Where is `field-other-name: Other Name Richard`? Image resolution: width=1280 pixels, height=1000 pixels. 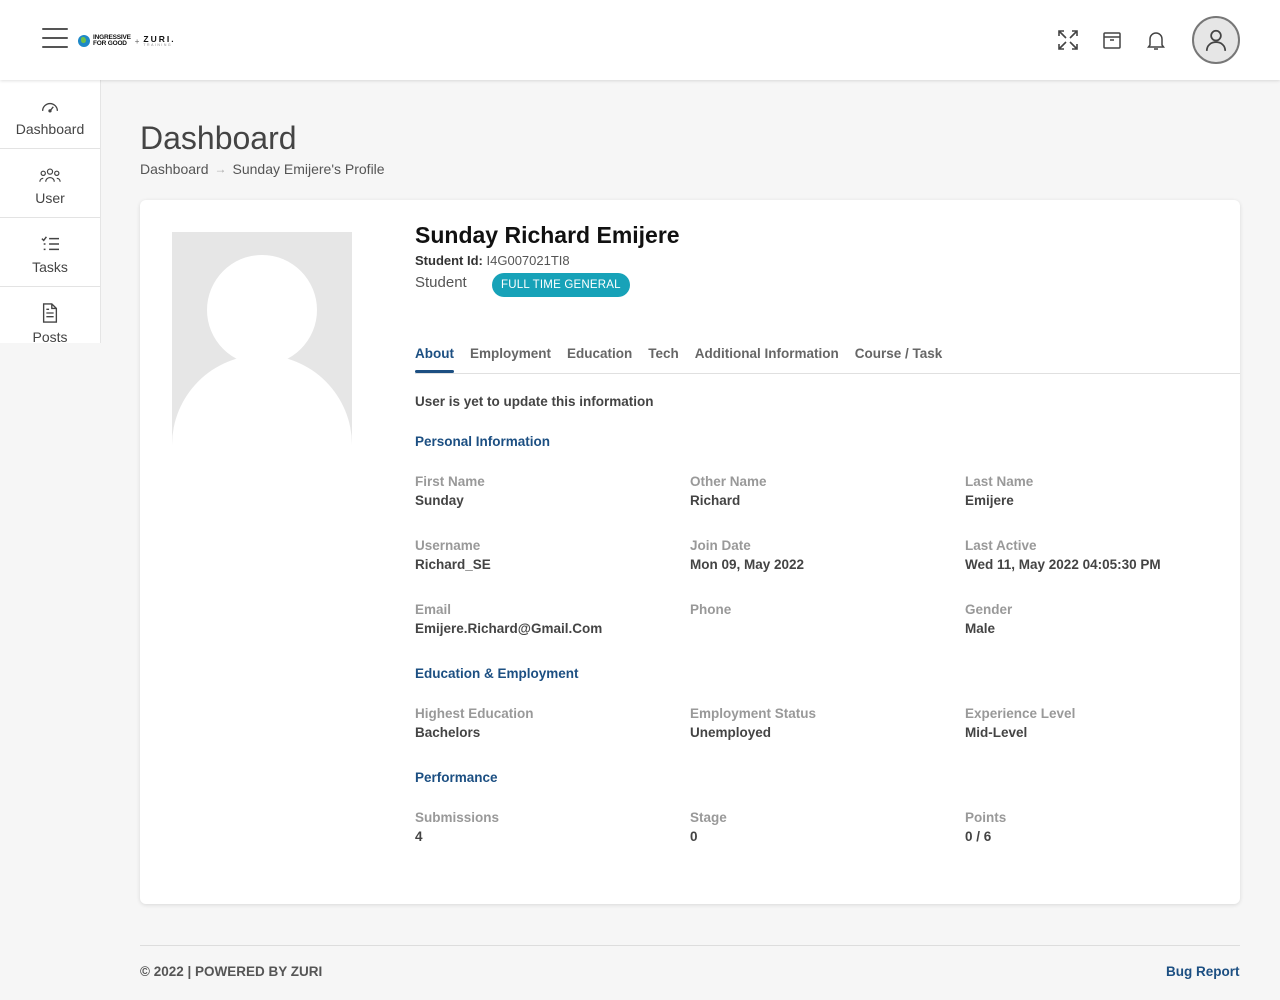 field-other-name: Other Name Richard is located at coordinates (728, 491).